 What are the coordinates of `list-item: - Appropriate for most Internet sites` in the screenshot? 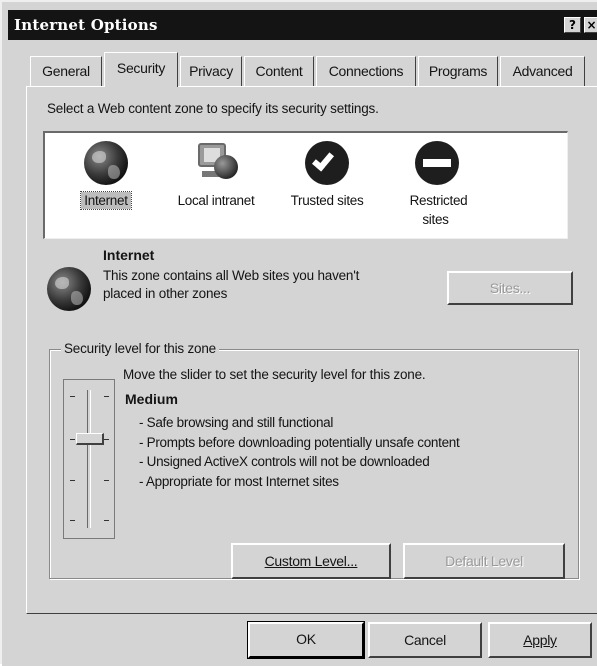 It's located at (239, 481).